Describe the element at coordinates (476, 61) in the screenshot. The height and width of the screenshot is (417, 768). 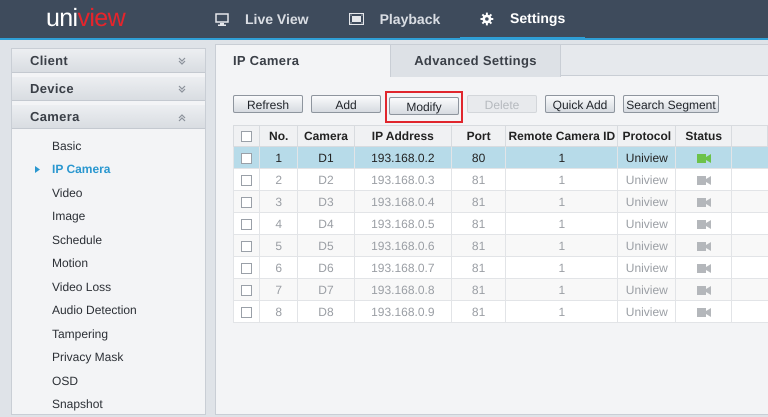
I see `tab: Advanced Settings` at that location.